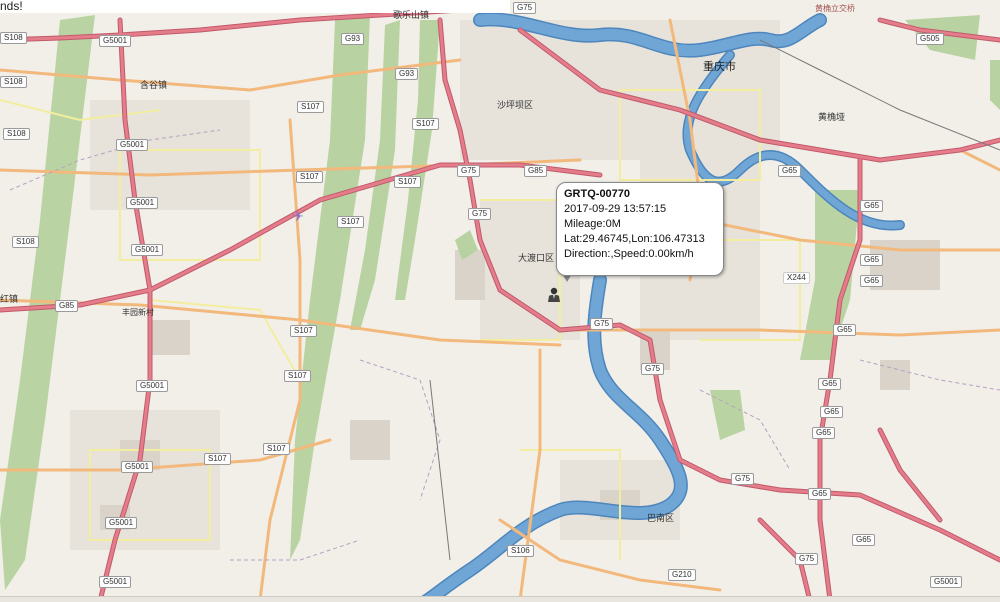 The width and height of the screenshot is (1000, 602). I want to click on road-shield-s106: S106, so click(520, 551).